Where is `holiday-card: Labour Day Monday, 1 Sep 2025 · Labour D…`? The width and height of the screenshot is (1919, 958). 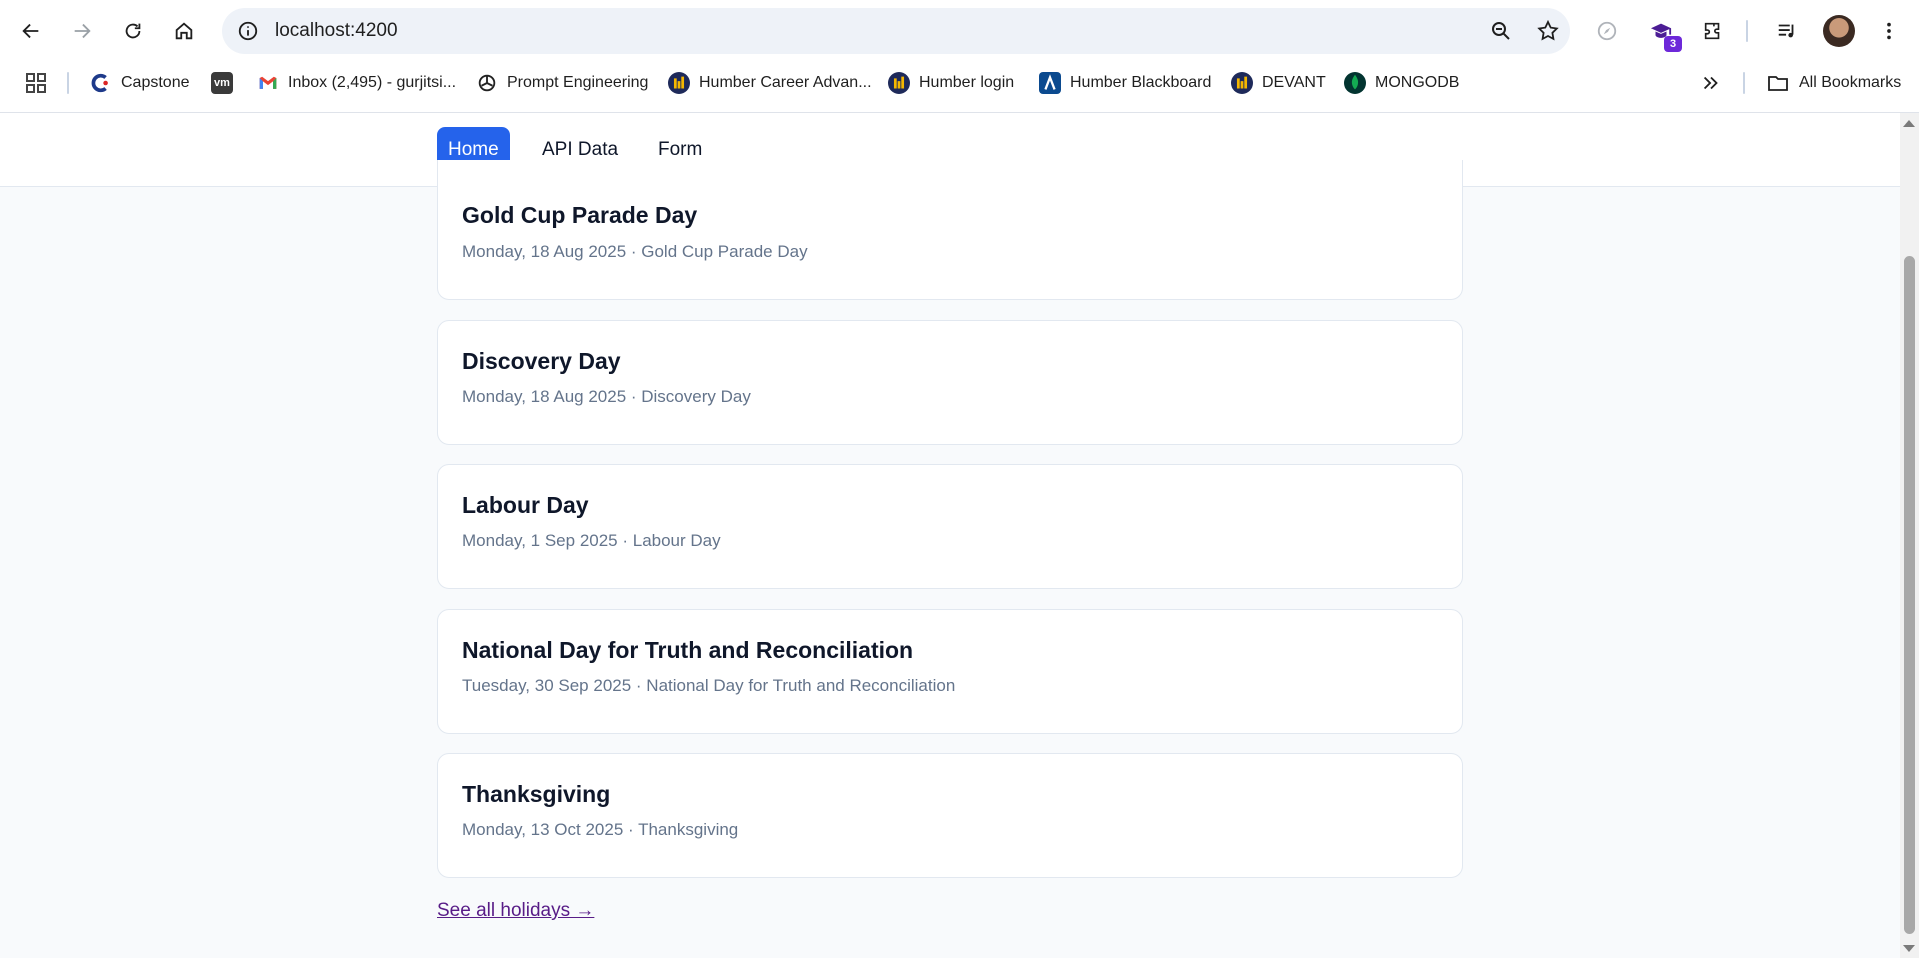
holiday-card: Labour Day Monday, 1 Sep 2025 · Labour D… is located at coordinates (950, 526).